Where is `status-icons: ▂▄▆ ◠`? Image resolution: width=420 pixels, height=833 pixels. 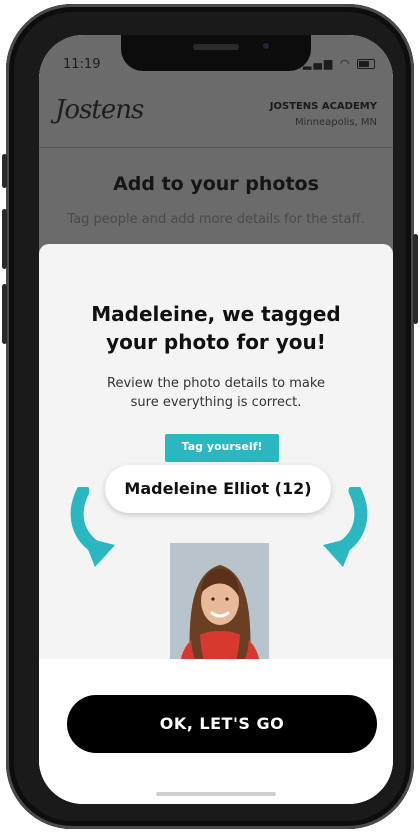 status-icons: ▂▄▆ ◠ is located at coordinates (339, 63).